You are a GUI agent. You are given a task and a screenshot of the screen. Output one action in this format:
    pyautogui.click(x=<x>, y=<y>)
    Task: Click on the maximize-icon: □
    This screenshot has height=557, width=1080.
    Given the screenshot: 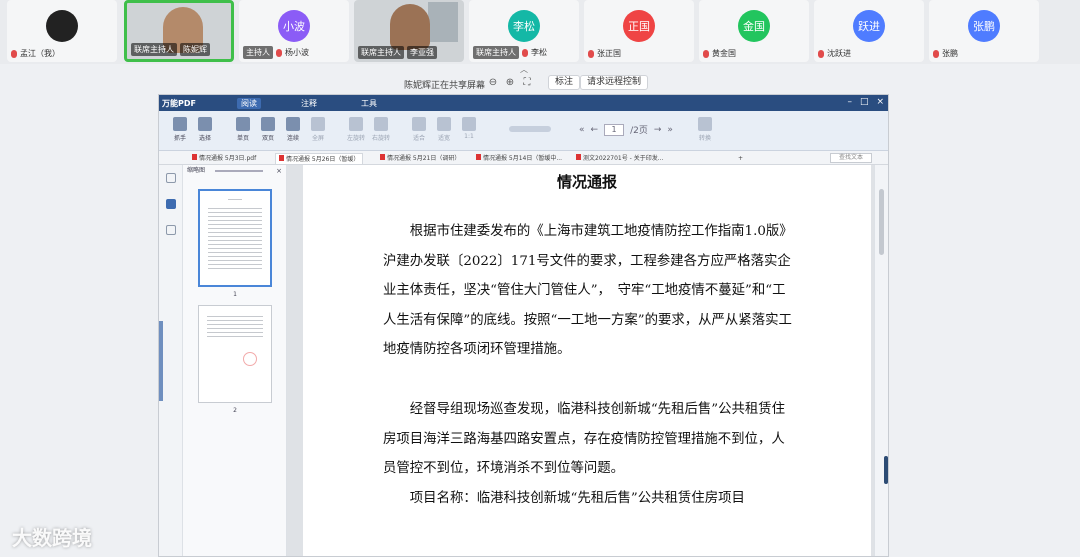 What is the action you would take?
    pyautogui.click(x=864, y=102)
    